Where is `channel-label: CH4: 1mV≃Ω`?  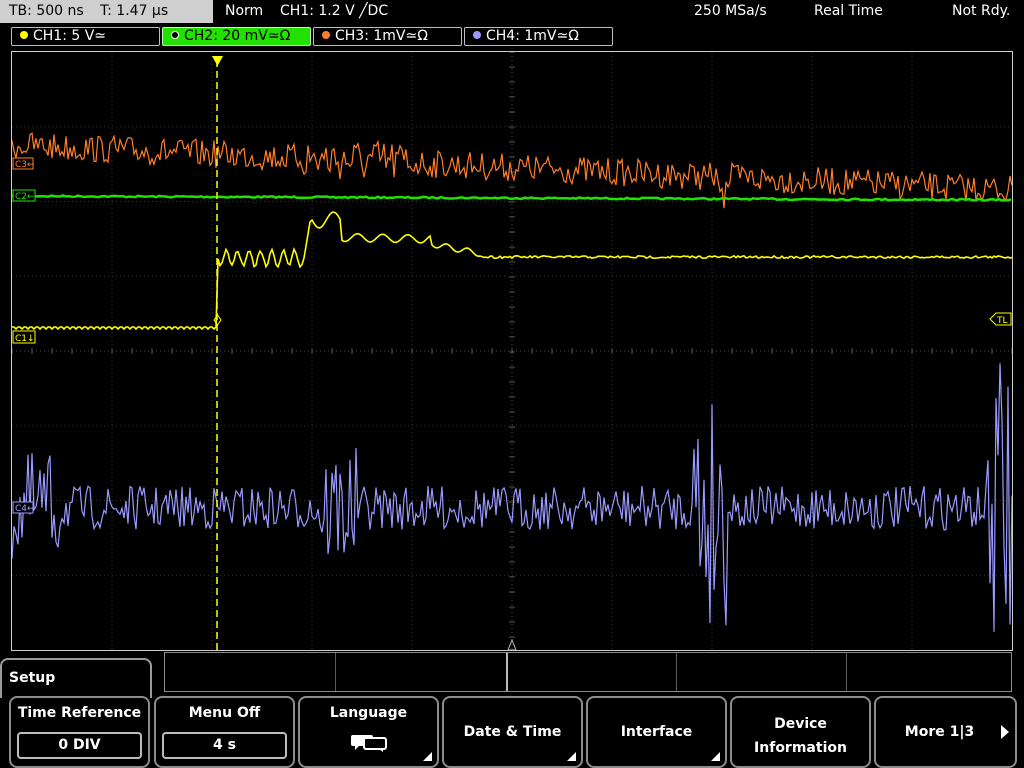
channel-label: CH4: 1mV≃Ω is located at coordinates (532, 36).